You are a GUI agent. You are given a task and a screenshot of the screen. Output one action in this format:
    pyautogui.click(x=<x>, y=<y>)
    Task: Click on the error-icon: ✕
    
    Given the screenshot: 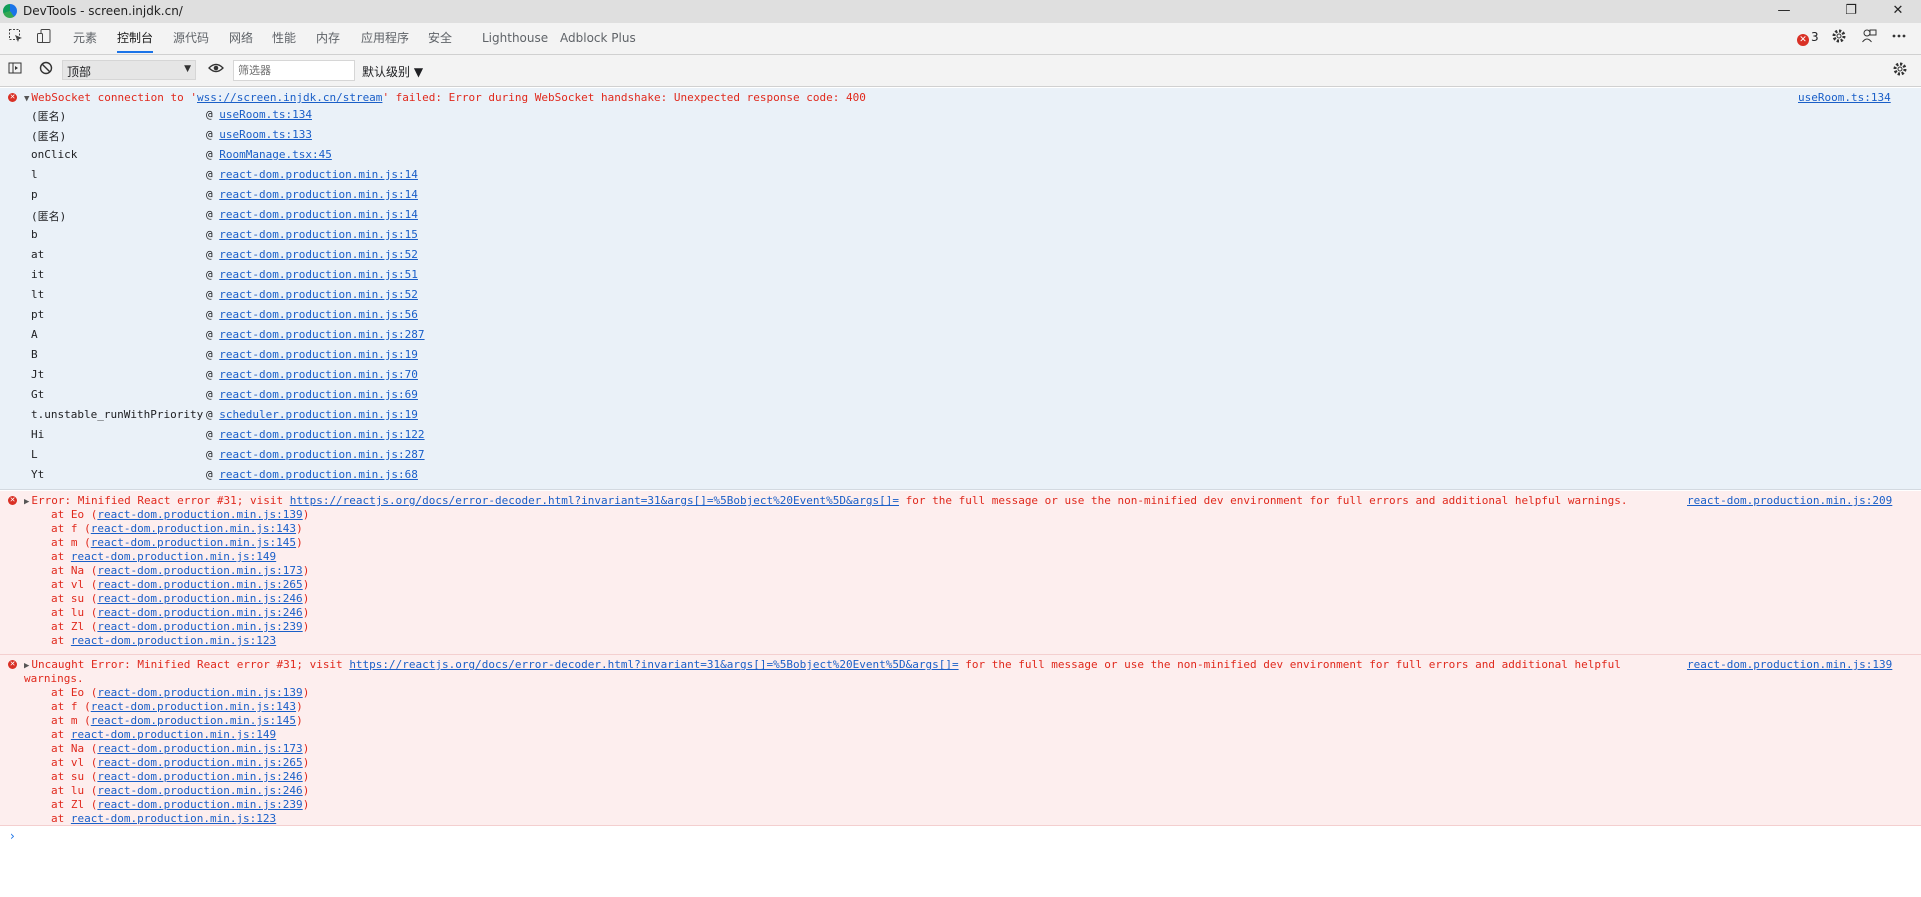 What is the action you would take?
    pyautogui.click(x=12, y=97)
    